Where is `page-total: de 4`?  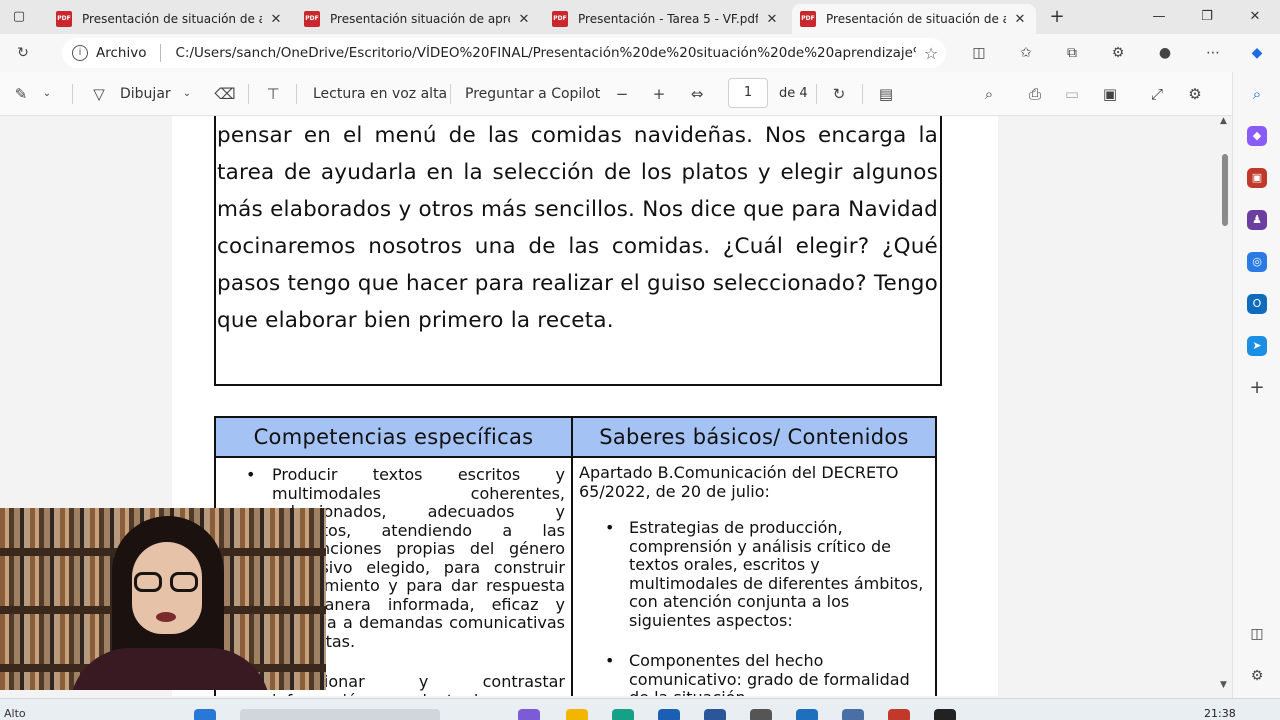 page-total: de 4 is located at coordinates (793, 93).